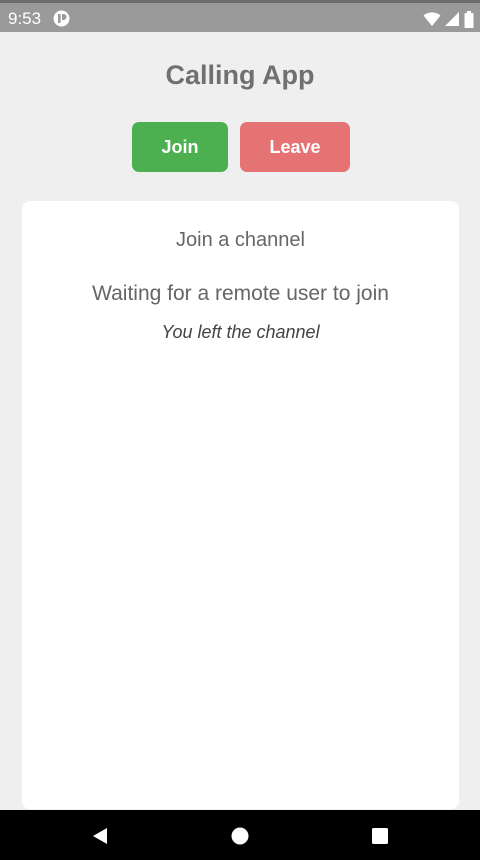 The width and height of the screenshot is (480, 860). I want to click on status-time: 9:53, so click(25, 18).